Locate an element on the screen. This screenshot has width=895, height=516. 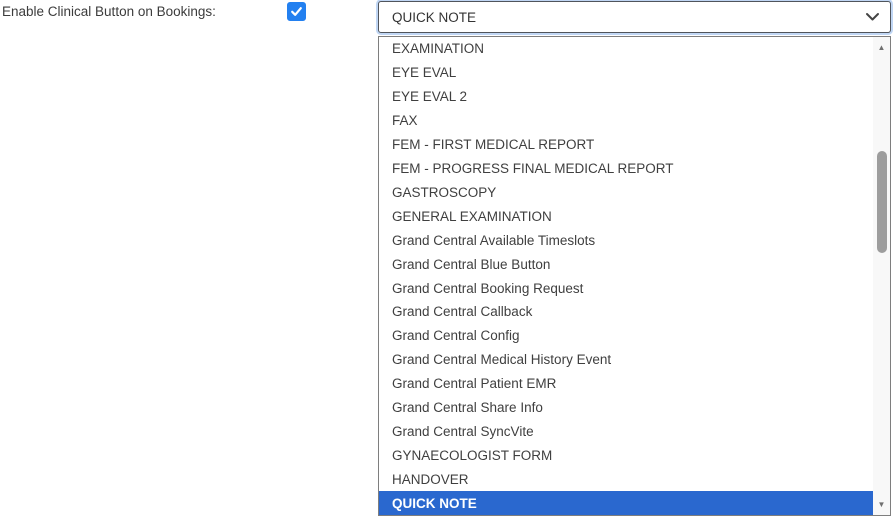
scroll-up-icon: ▲ is located at coordinates (881, 47).